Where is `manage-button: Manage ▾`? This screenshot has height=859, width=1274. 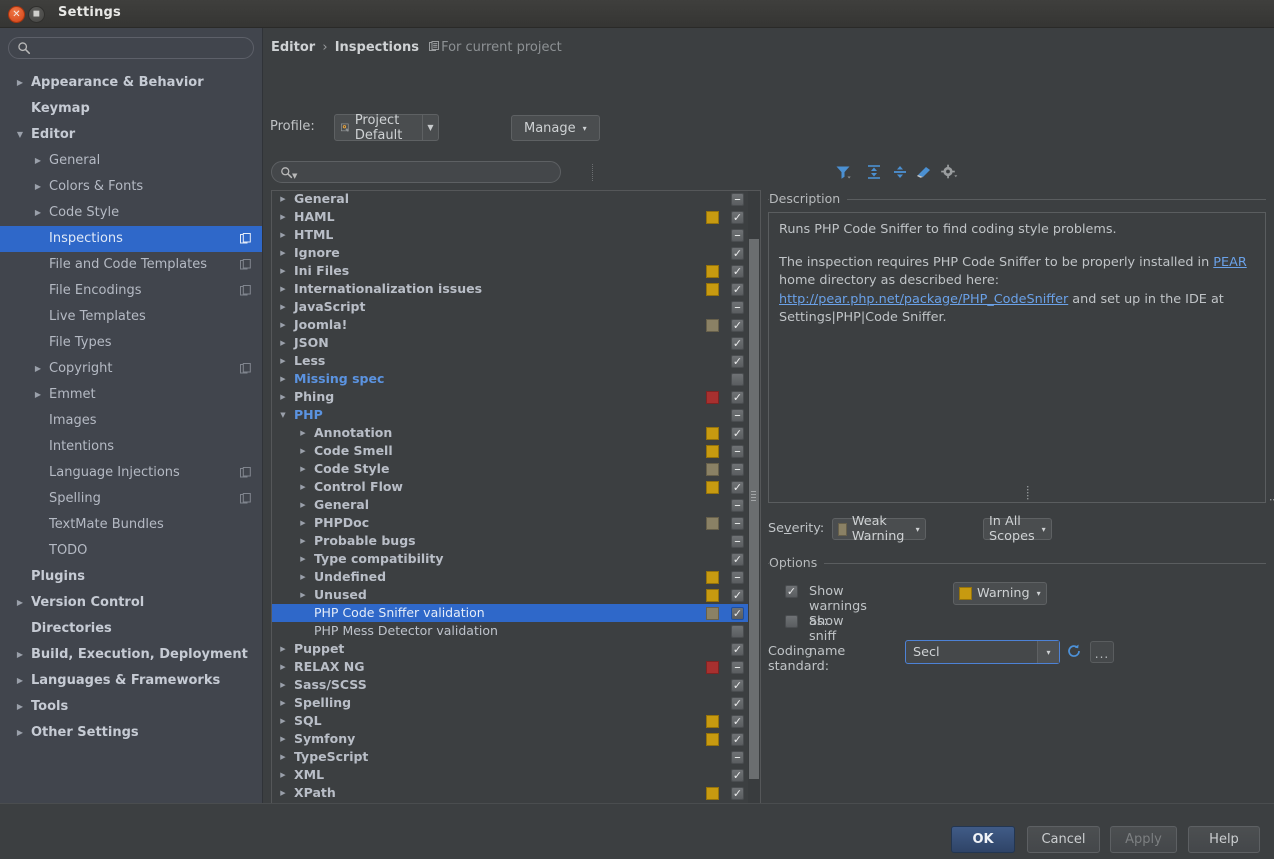
manage-button: Manage ▾ is located at coordinates (555, 128).